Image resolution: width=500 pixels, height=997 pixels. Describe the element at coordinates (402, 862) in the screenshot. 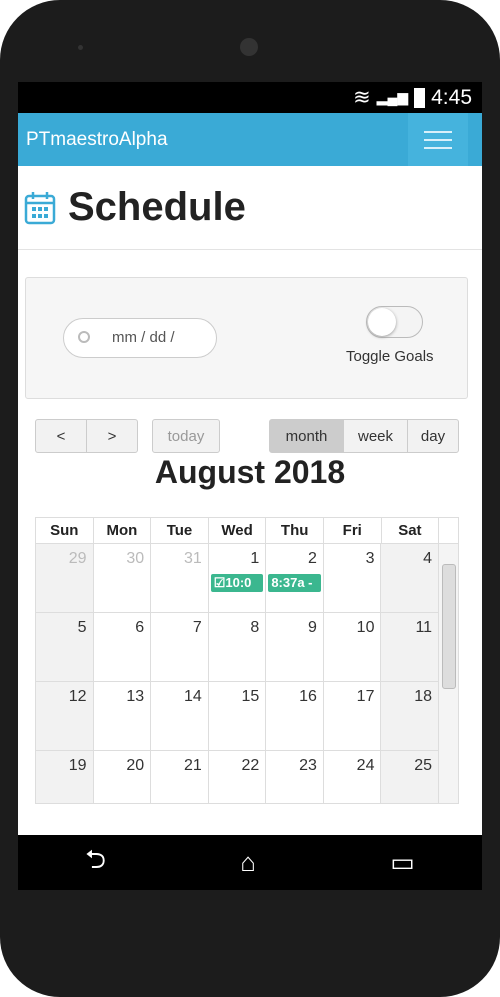

I see `recents-icon: ▭` at that location.